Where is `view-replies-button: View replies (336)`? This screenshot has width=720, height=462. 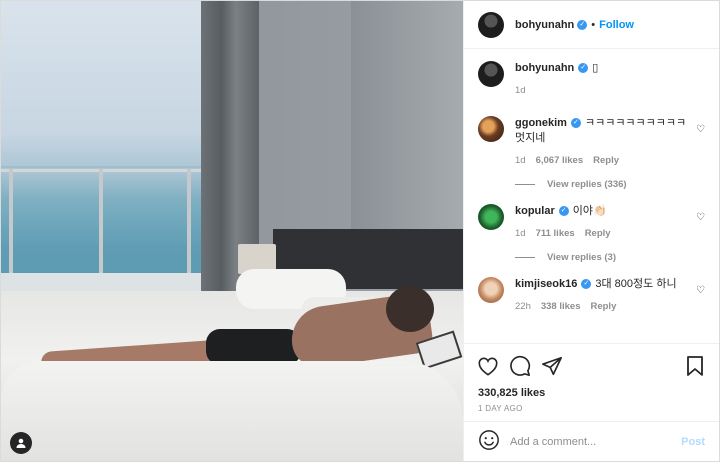 view-replies-button: View replies (336) is located at coordinates (610, 184).